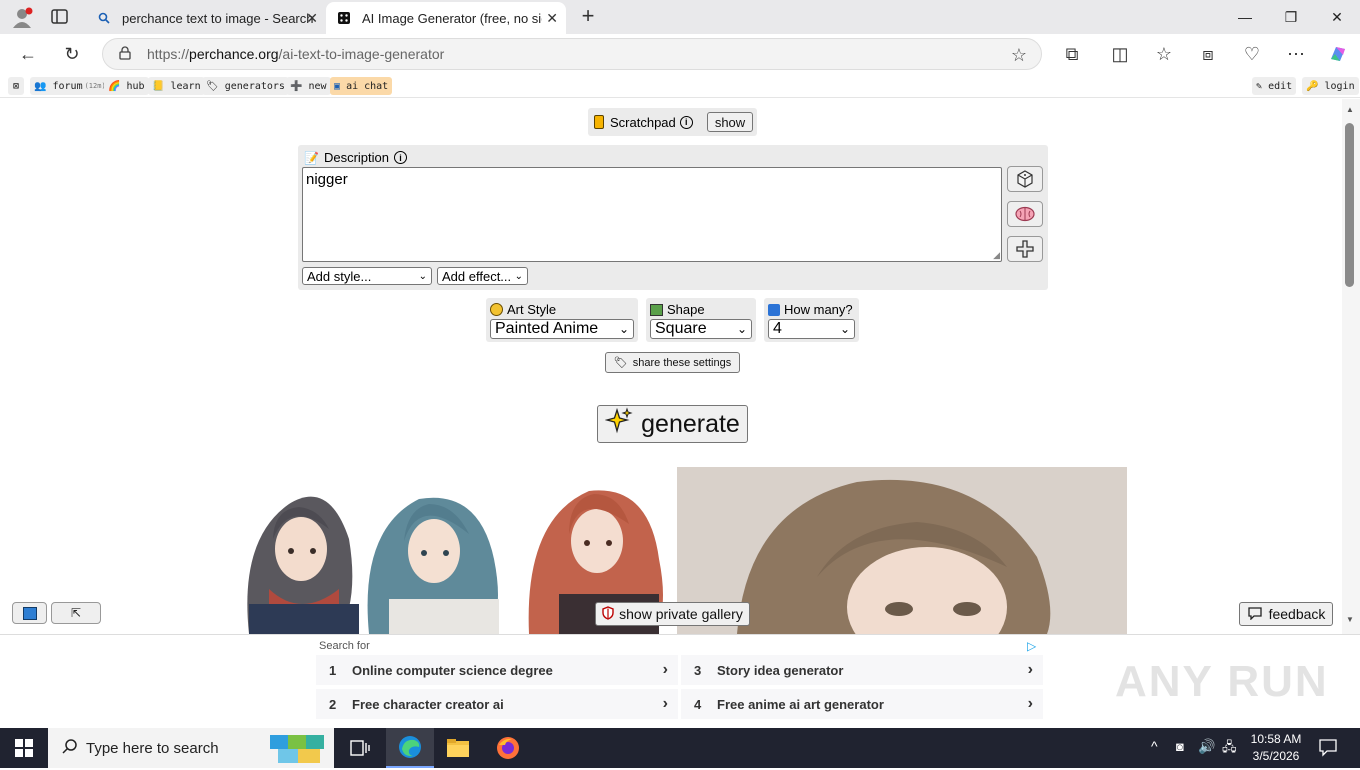  Describe the element at coordinates (361, 54) in the screenshot. I see `url-path: /ai-text-to-image-generator` at that location.